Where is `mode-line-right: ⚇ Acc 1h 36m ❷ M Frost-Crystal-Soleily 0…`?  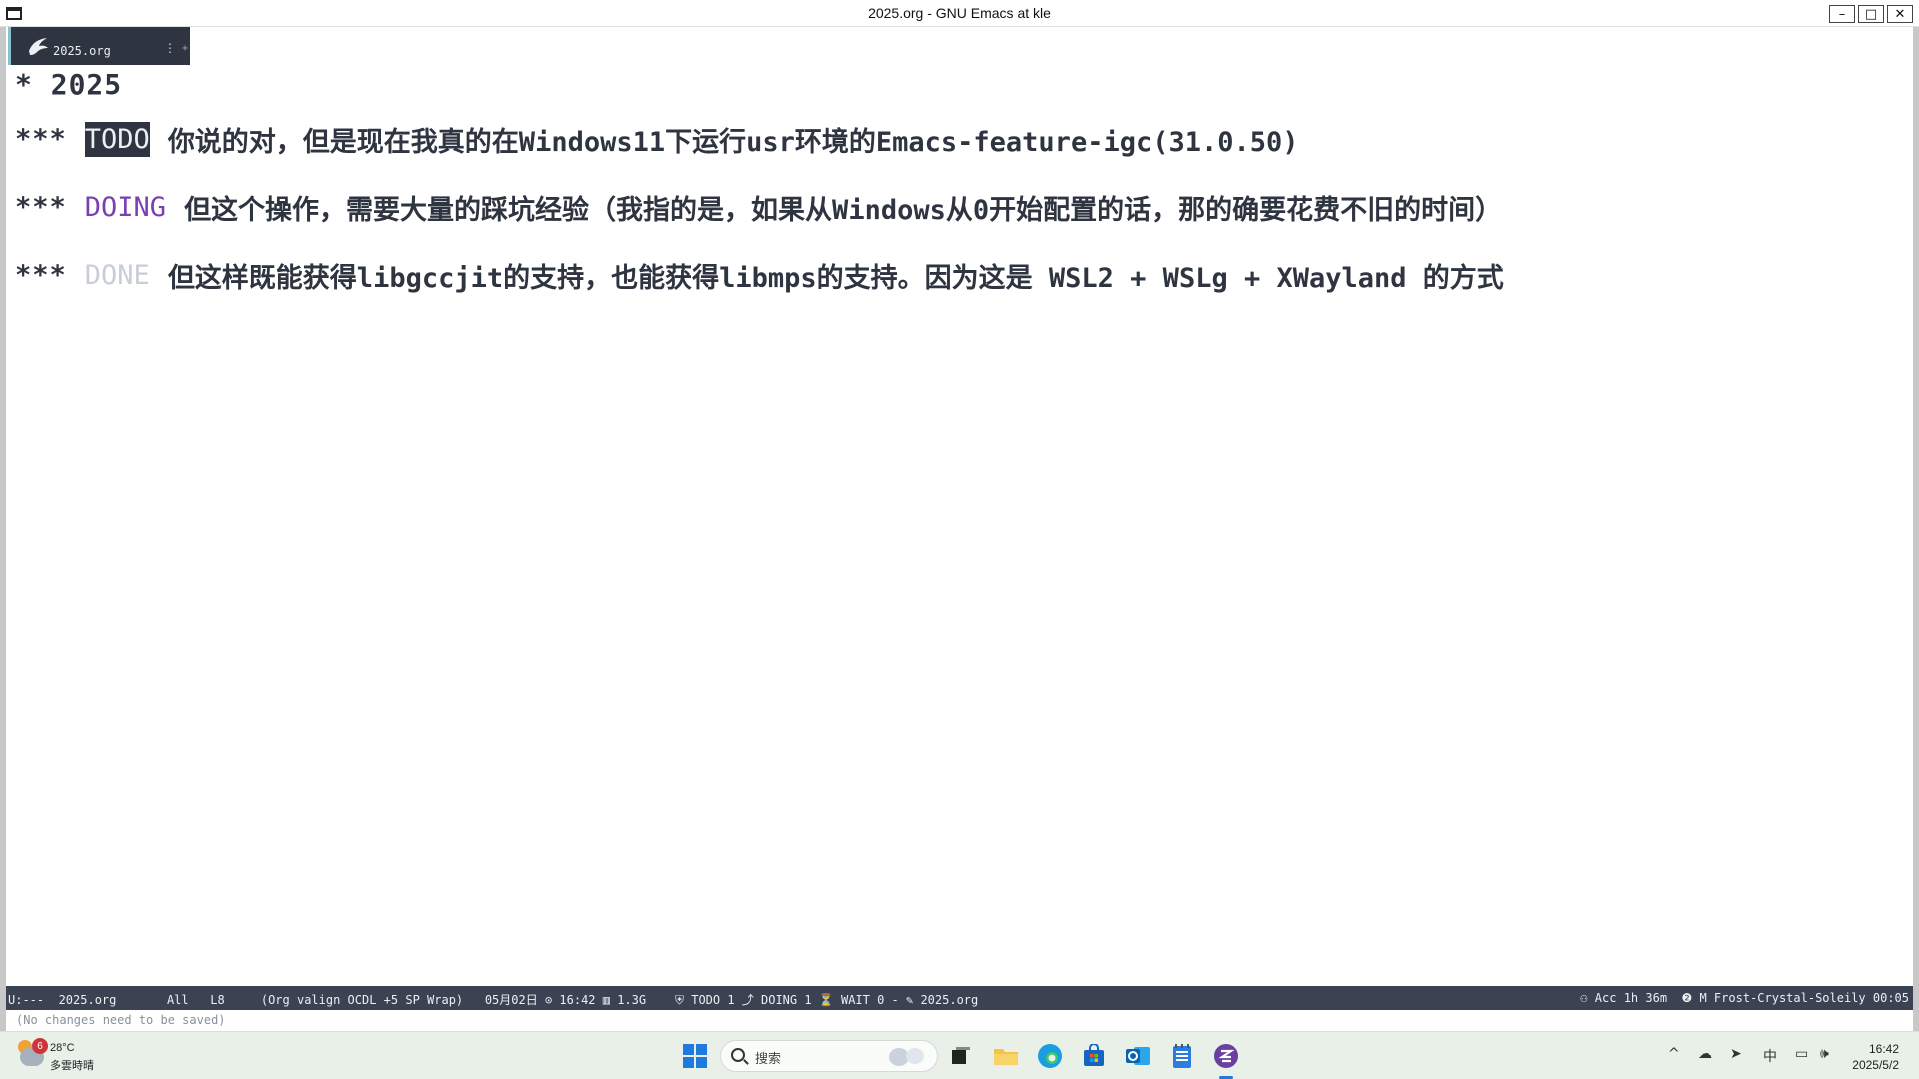 mode-line-right: ⚇ Acc 1h 36m ❷ M Frost-Crystal-Soleily 0… is located at coordinates (1744, 998).